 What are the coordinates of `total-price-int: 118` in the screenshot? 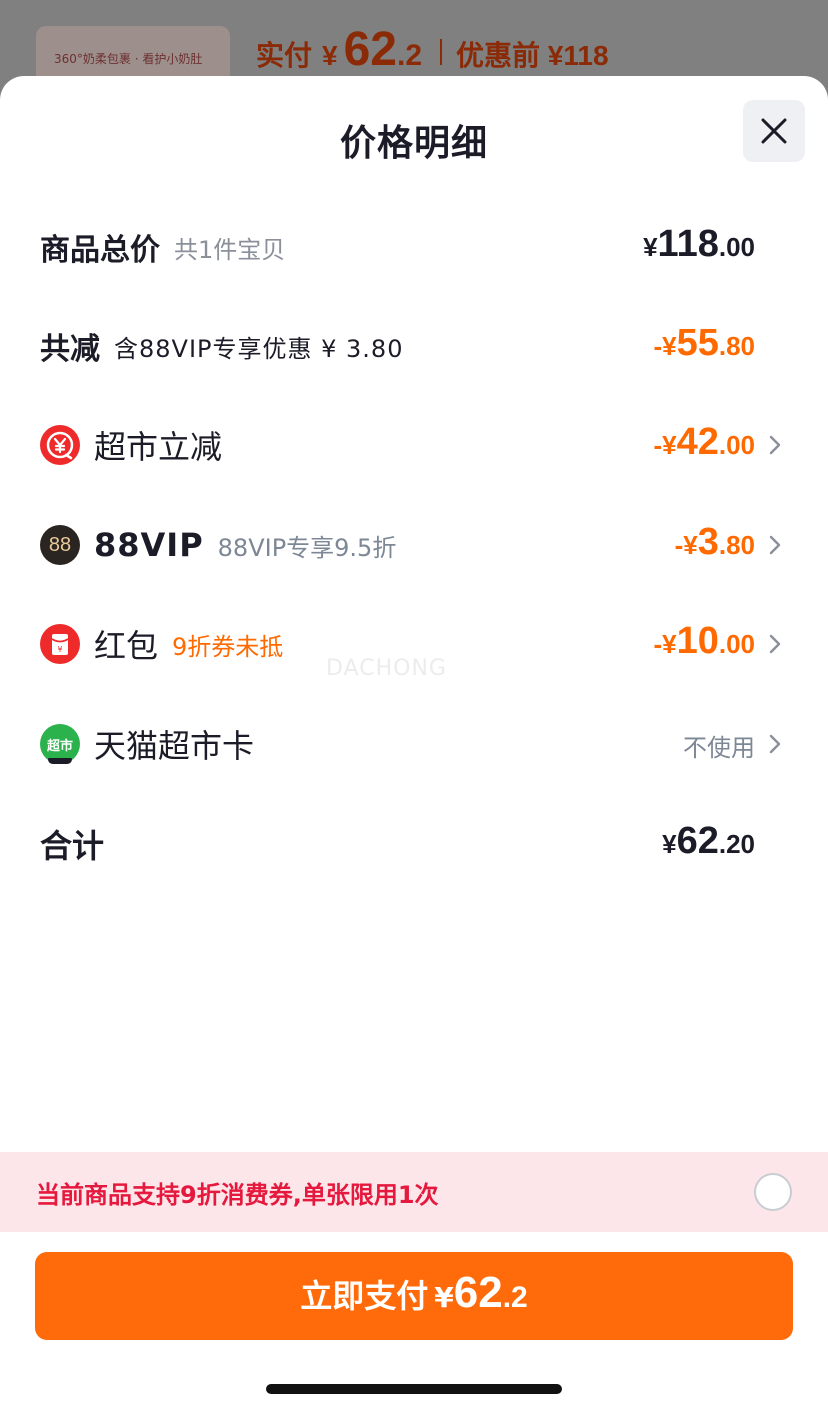 It's located at (688, 244).